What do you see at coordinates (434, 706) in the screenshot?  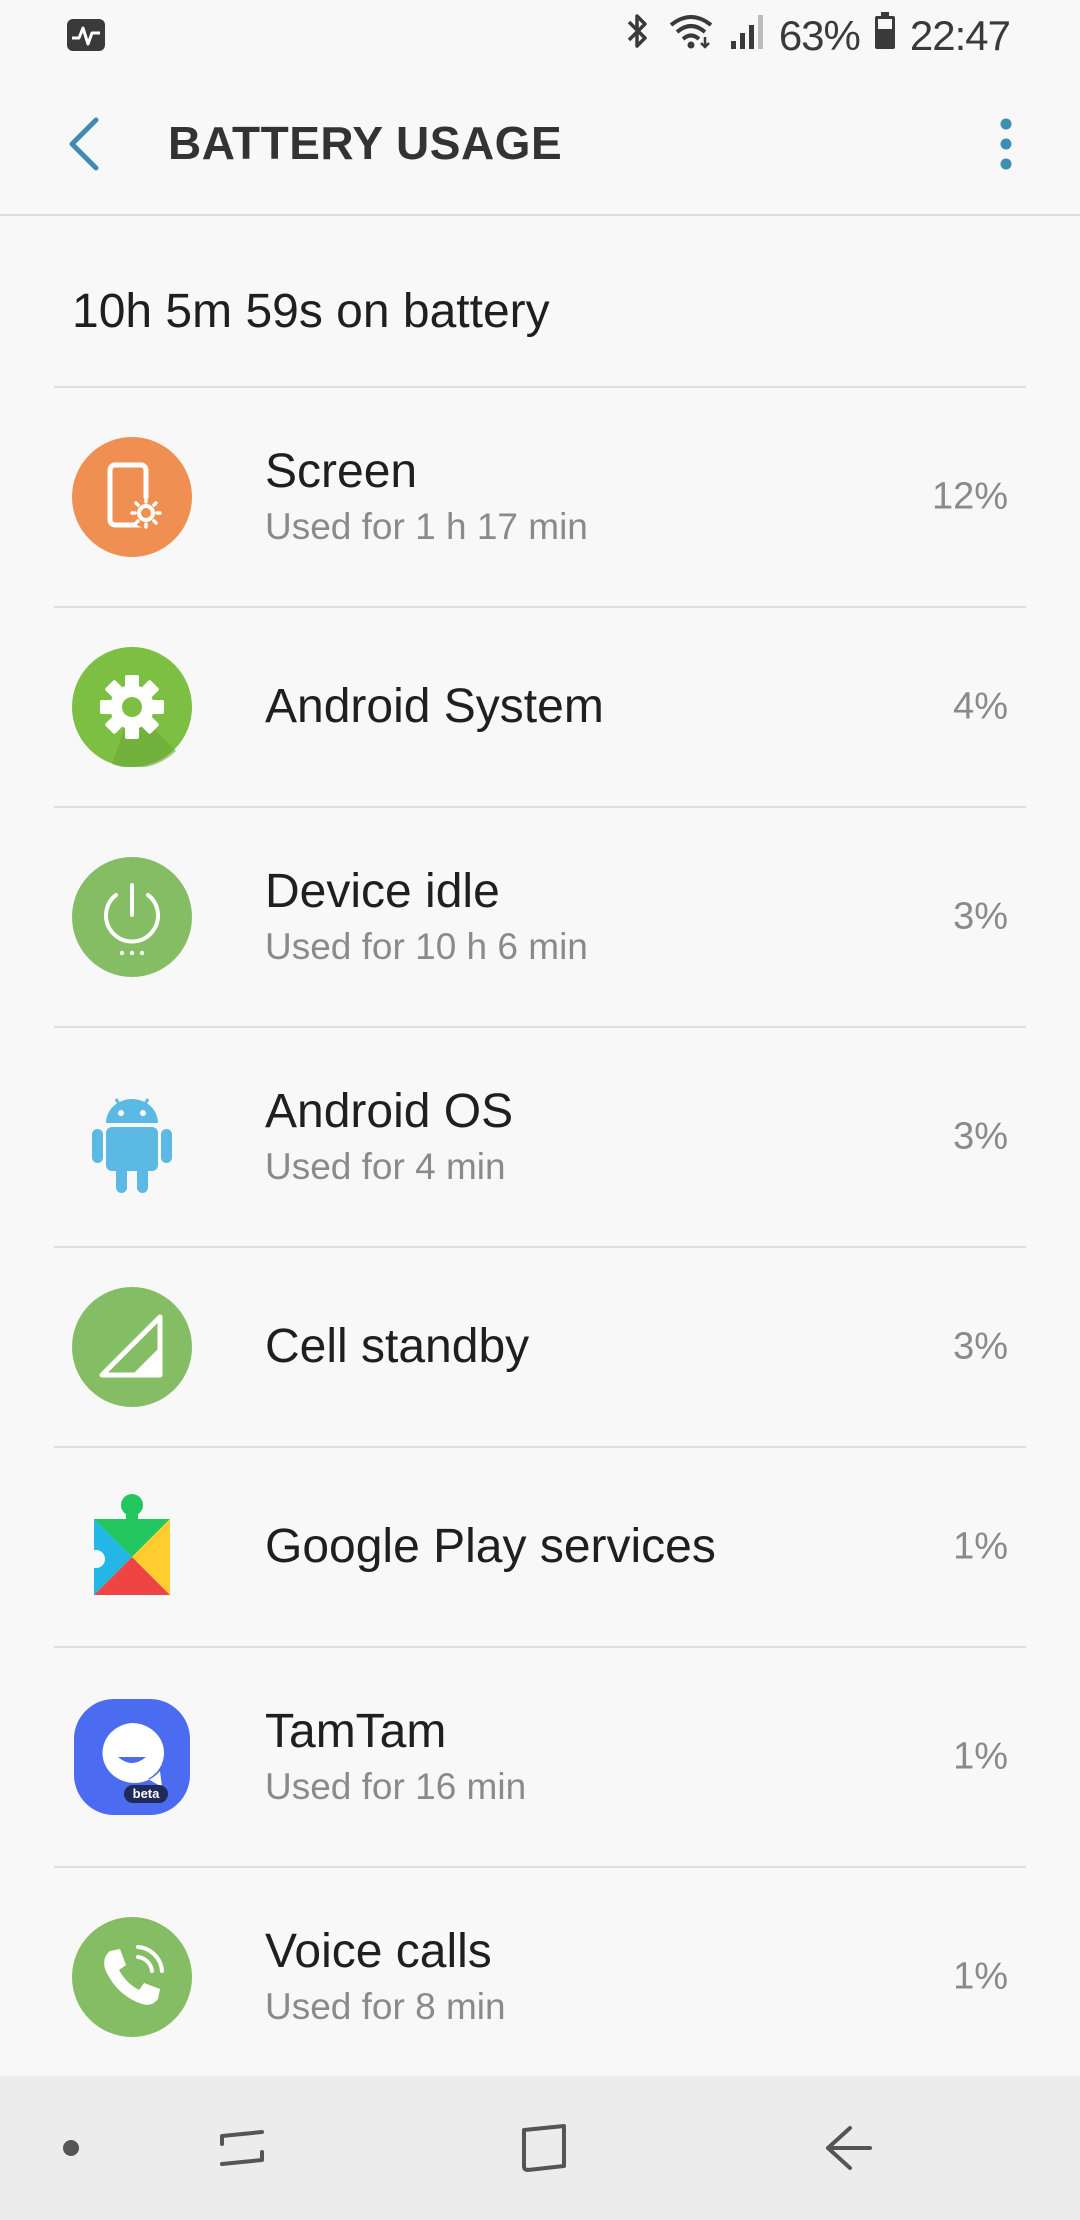 I see `item-name: Android System` at bounding box center [434, 706].